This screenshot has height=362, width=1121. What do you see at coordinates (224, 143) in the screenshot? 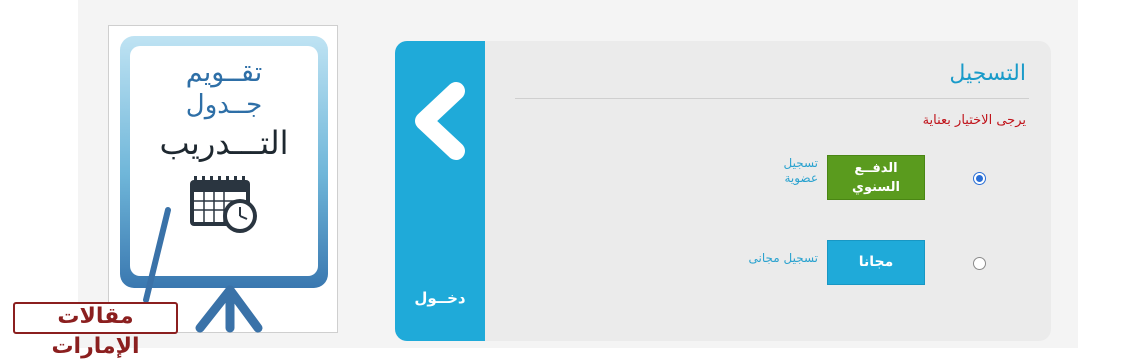
I see `promo-line-training: التـــدريب` at bounding box center [224, 143].